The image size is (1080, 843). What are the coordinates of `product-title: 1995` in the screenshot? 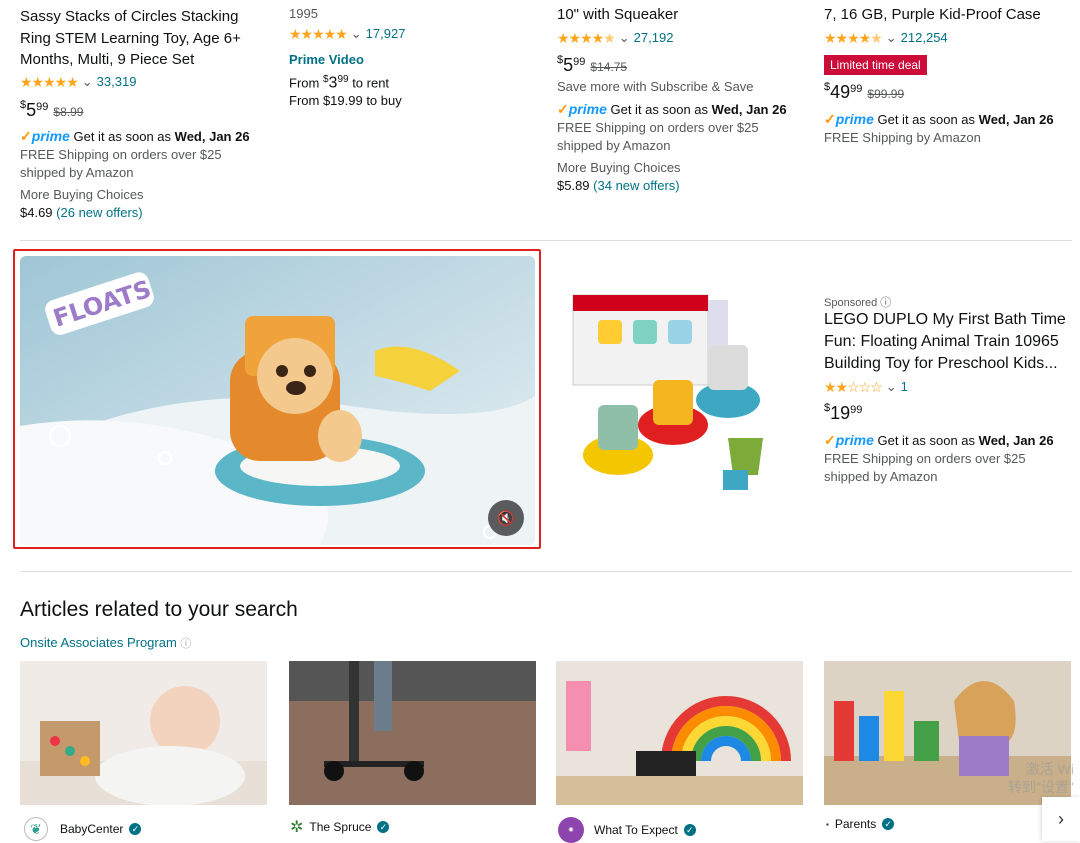 It's located at (303, 14).